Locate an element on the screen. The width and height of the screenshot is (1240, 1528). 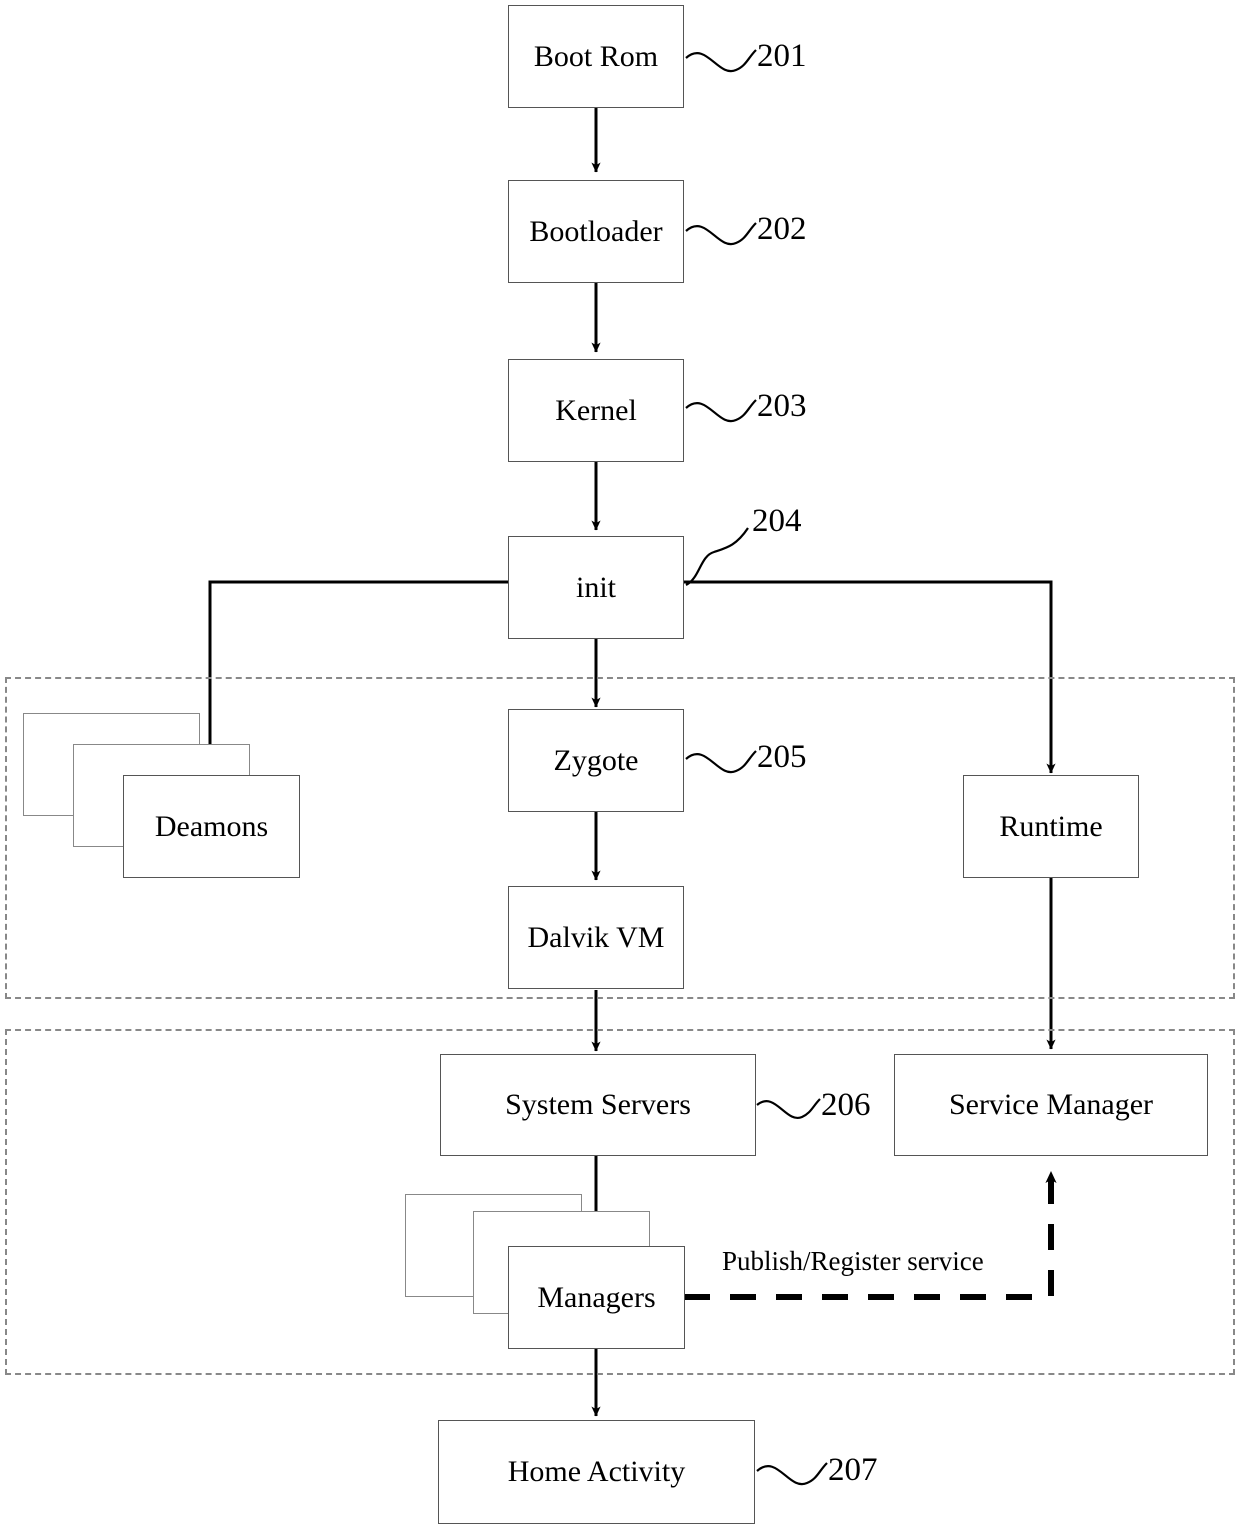
node-kernel-label: Kernel is located at coordinates (596, 410).